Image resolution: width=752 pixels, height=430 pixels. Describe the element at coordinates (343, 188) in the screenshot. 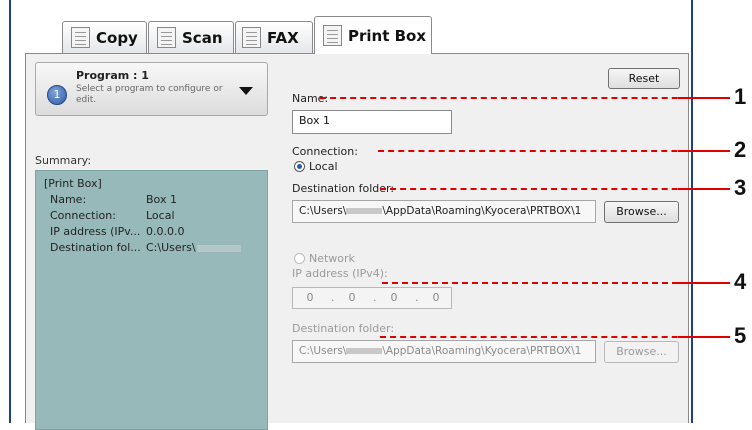

I see `destination-folder-label: Destination folder:` at that location.